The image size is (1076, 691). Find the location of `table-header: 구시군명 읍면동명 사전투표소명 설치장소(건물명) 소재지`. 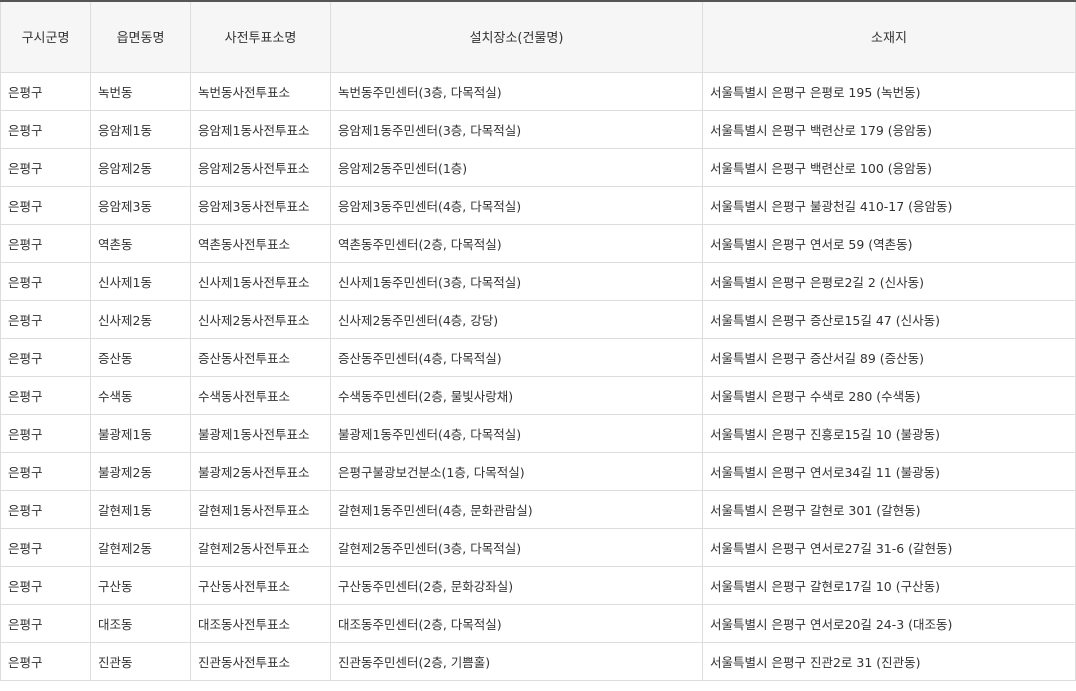

table-header: 구시군명 읍면동명 사전투표소명 설치장소(건물명) 소재지 is located at coordinates (538, 36).